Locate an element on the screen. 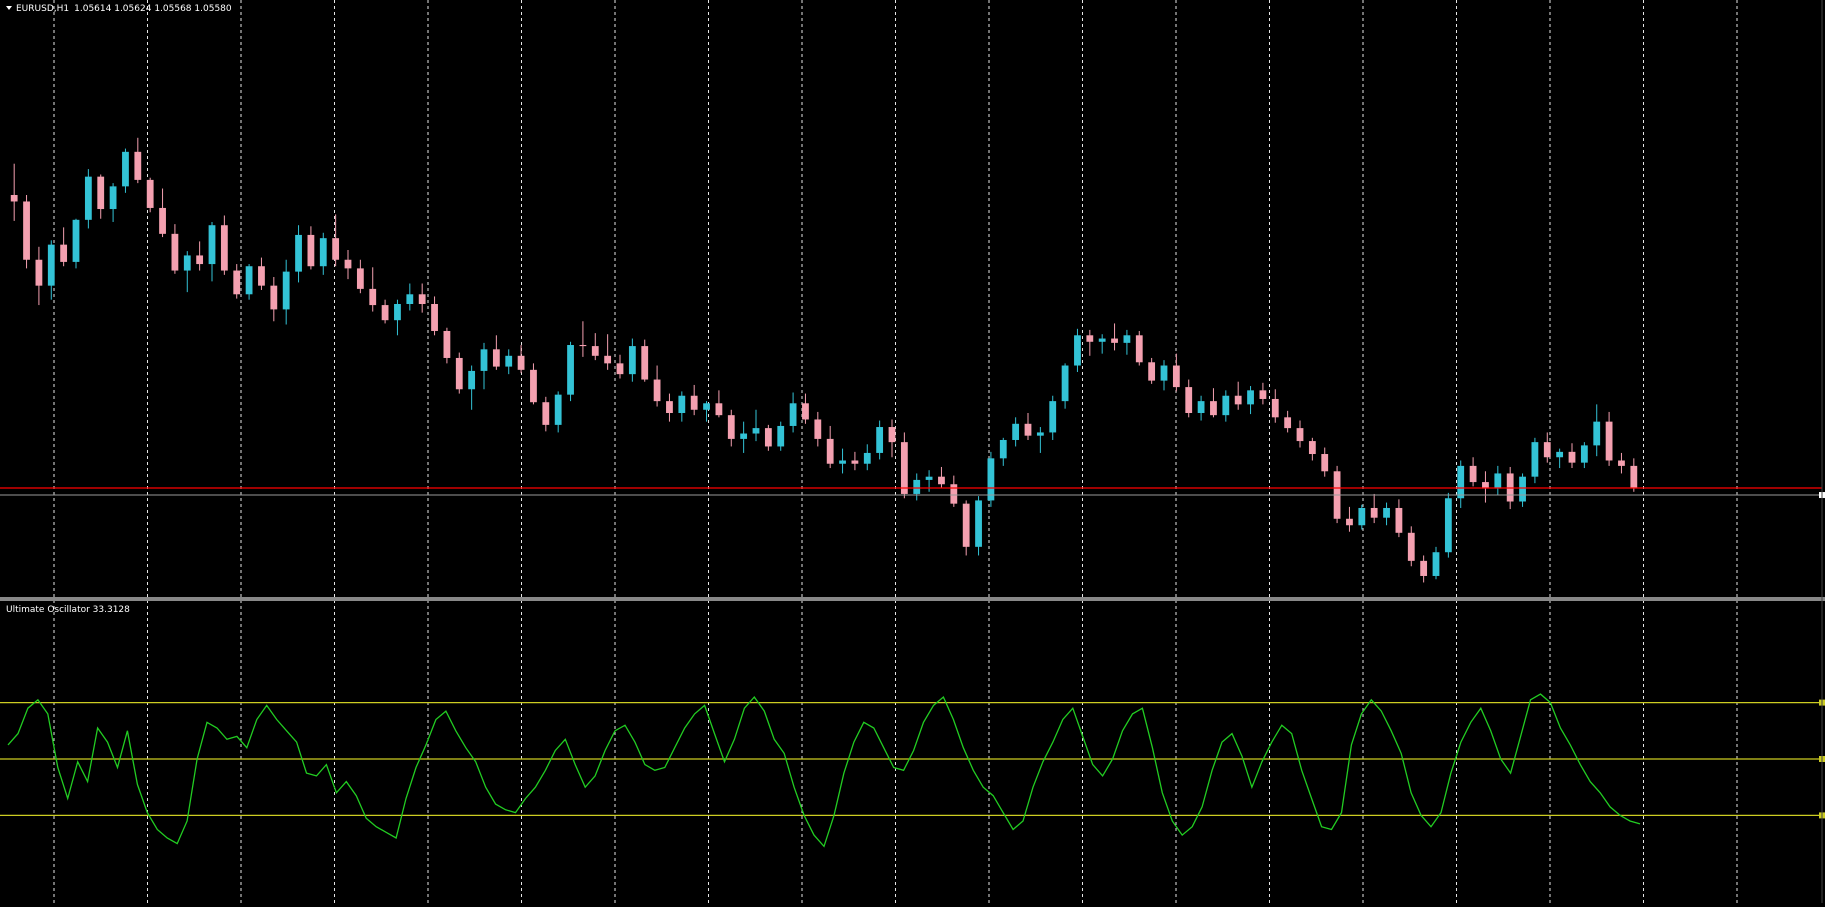 The width and height of the screenshot is (1825, 907). oscillator-levels is located at coordinates (912, 759).